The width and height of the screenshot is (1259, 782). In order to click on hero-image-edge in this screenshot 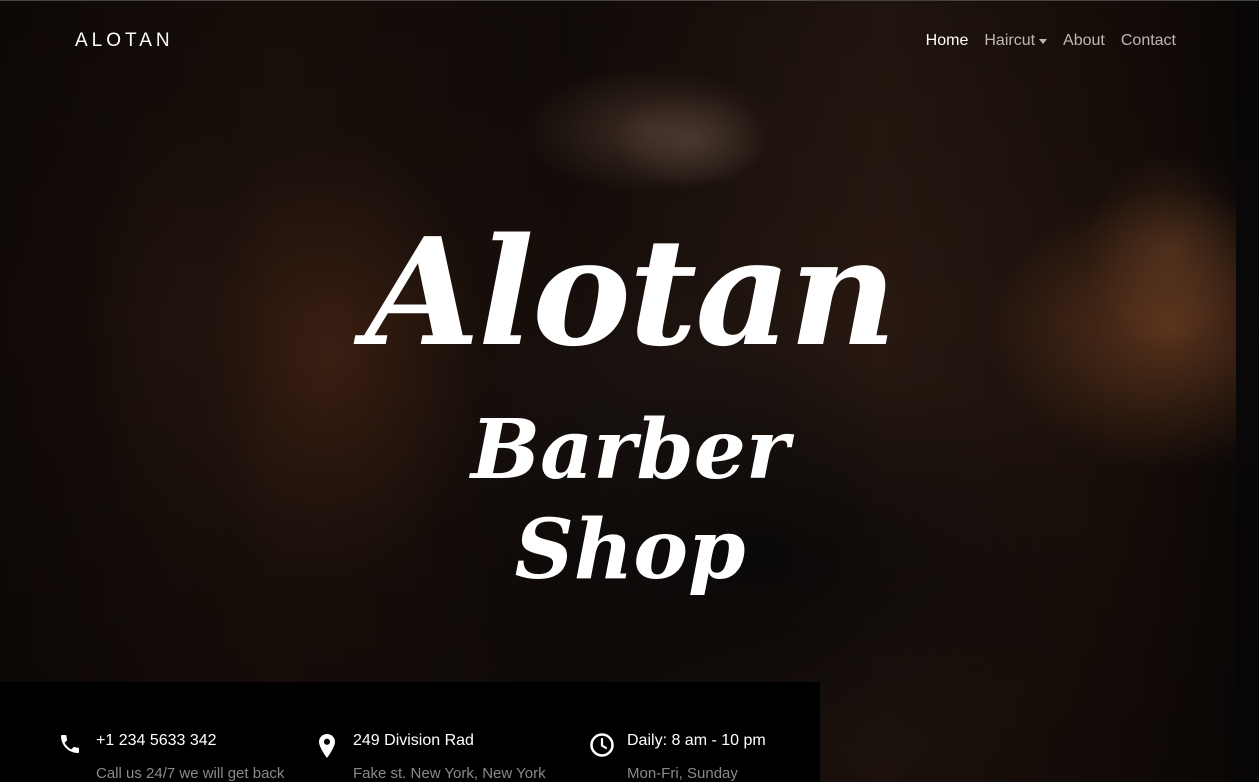, I will do `click(1247, 391)`.